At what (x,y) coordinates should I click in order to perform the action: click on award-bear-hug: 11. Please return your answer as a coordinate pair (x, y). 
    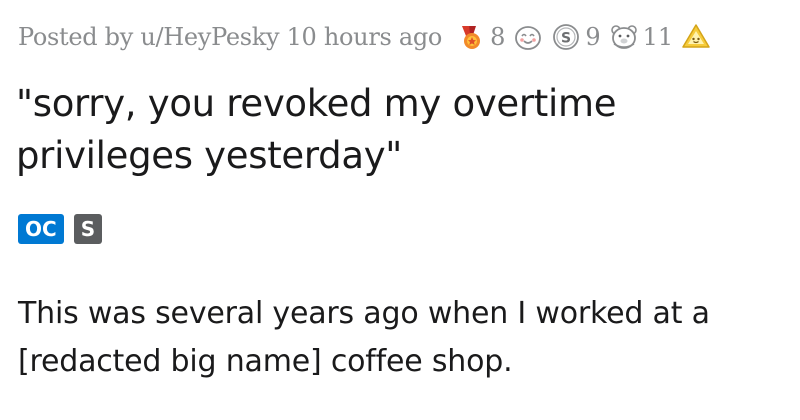
    Looking at the image, I should click on (641, 37).